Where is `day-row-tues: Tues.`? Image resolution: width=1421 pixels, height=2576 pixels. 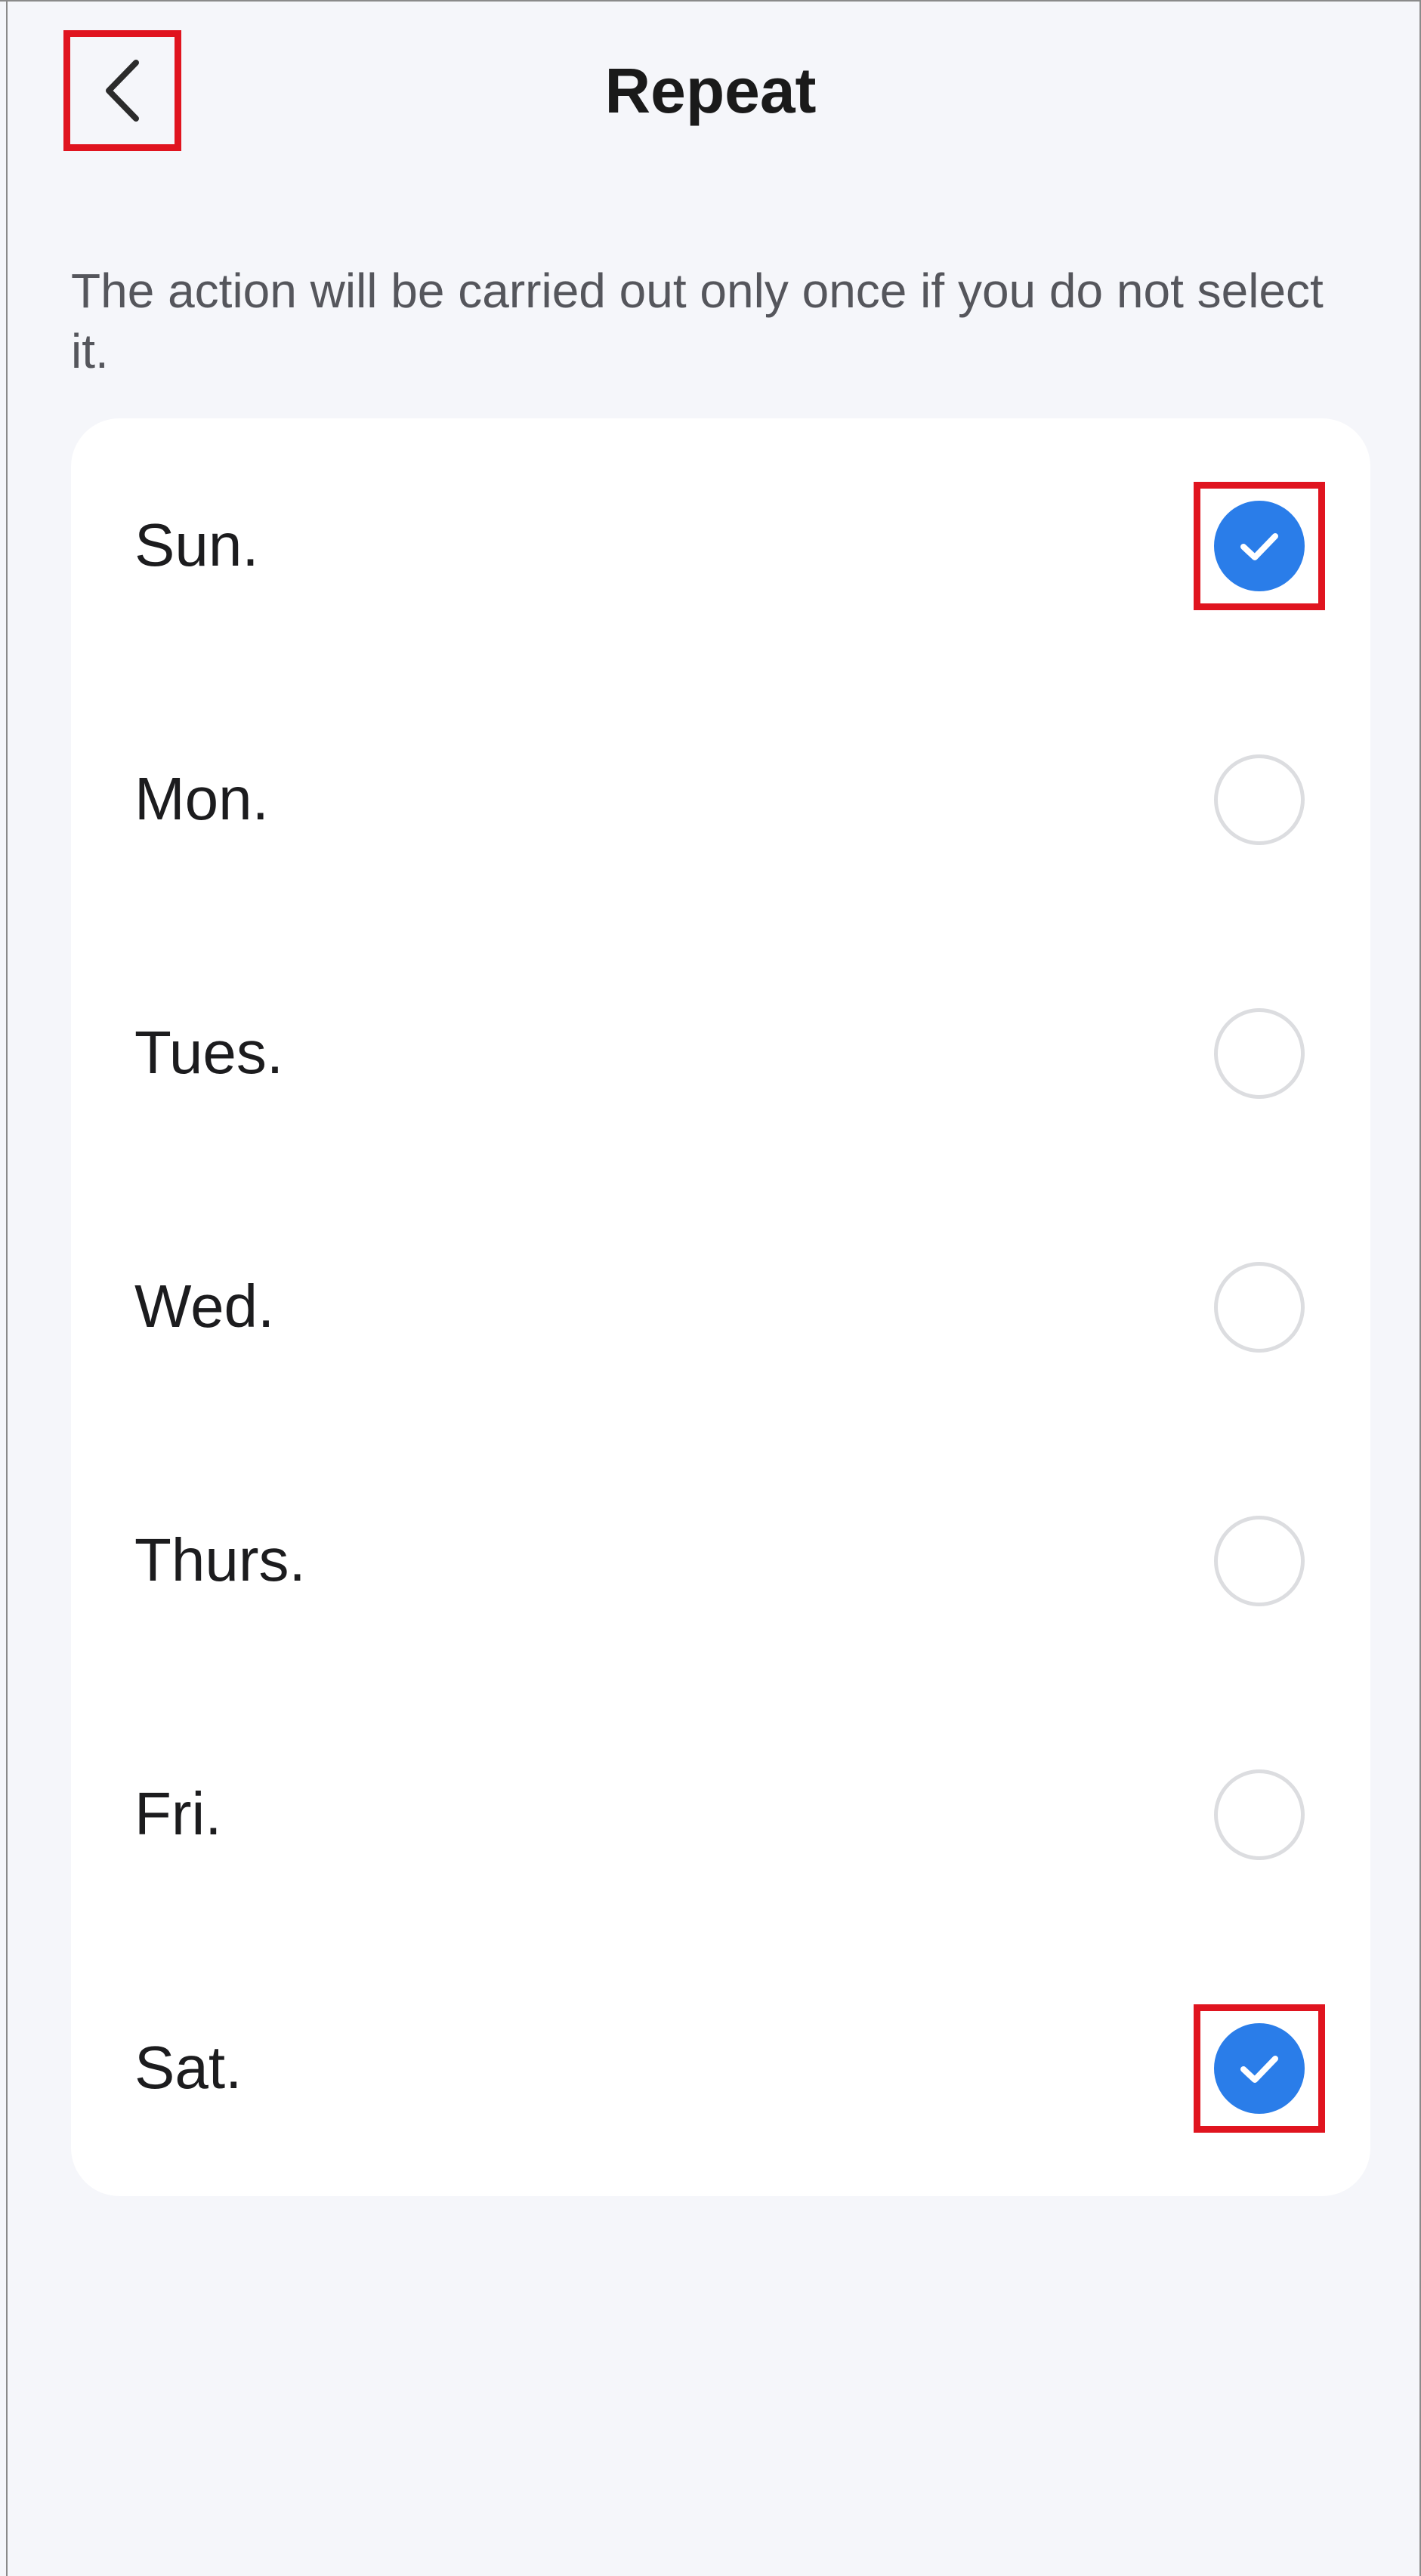 day-row-tues: Tues. is located at coordinates (720, 1053).